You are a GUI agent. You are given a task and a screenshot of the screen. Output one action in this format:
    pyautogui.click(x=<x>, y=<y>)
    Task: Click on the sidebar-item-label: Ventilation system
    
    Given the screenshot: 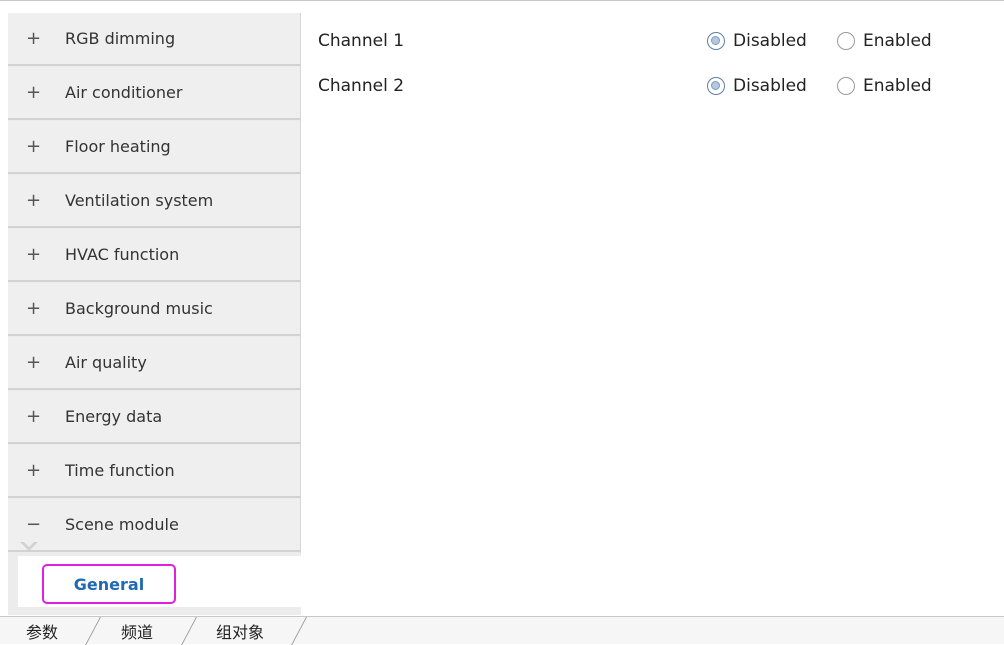 What is the action you would take?
    pyautogui.click(x=139, y=200)
    